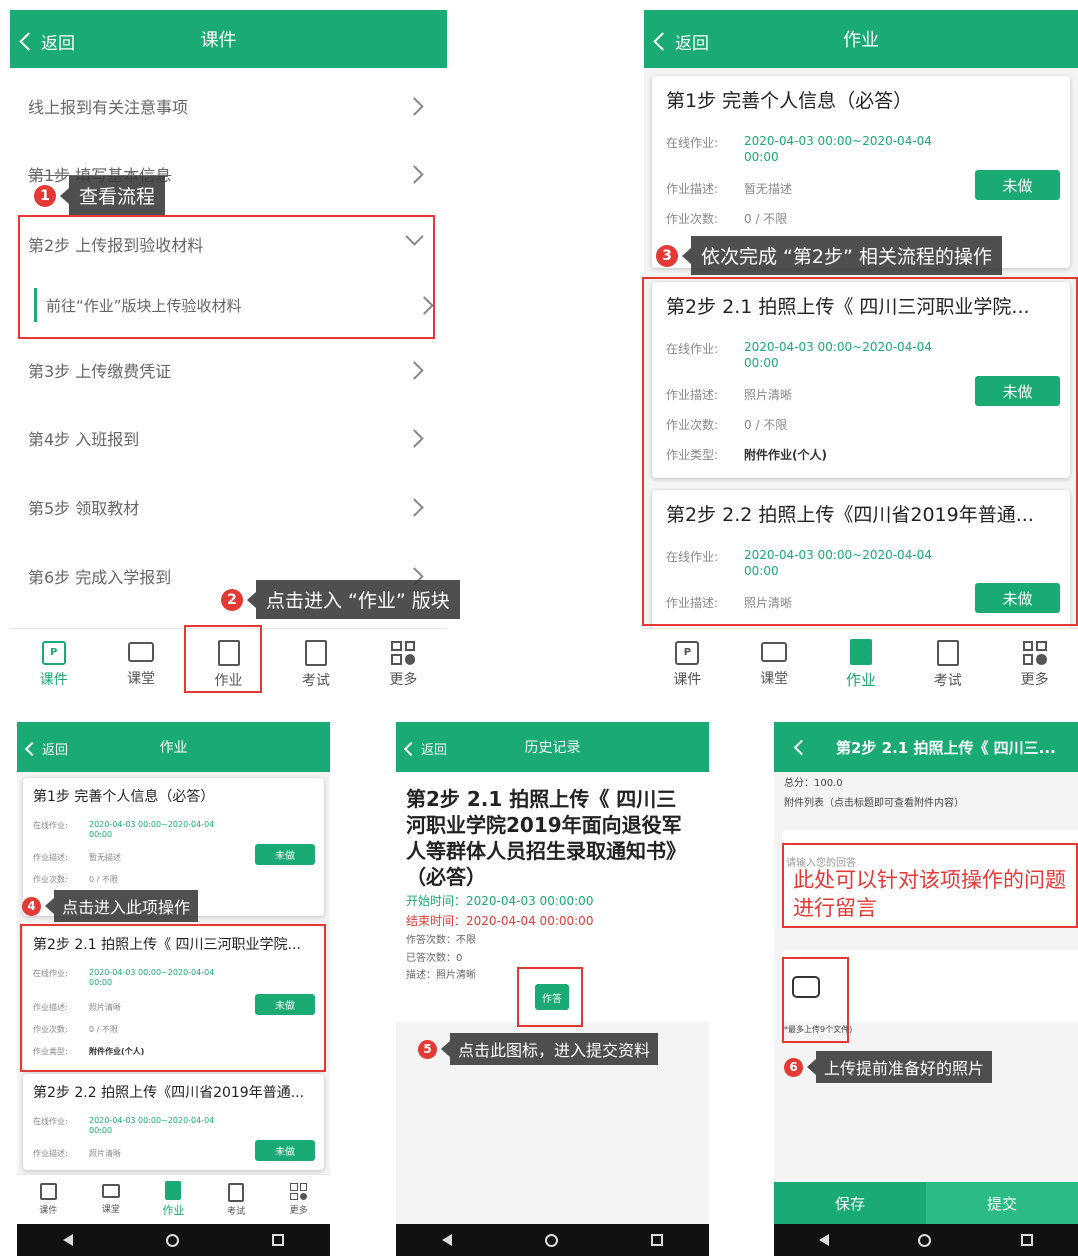 The height and width of the screenshot is (1256, 1078). I want to click on annotation-6: 6 上传提前准备好的照片, so click(888, 1067).